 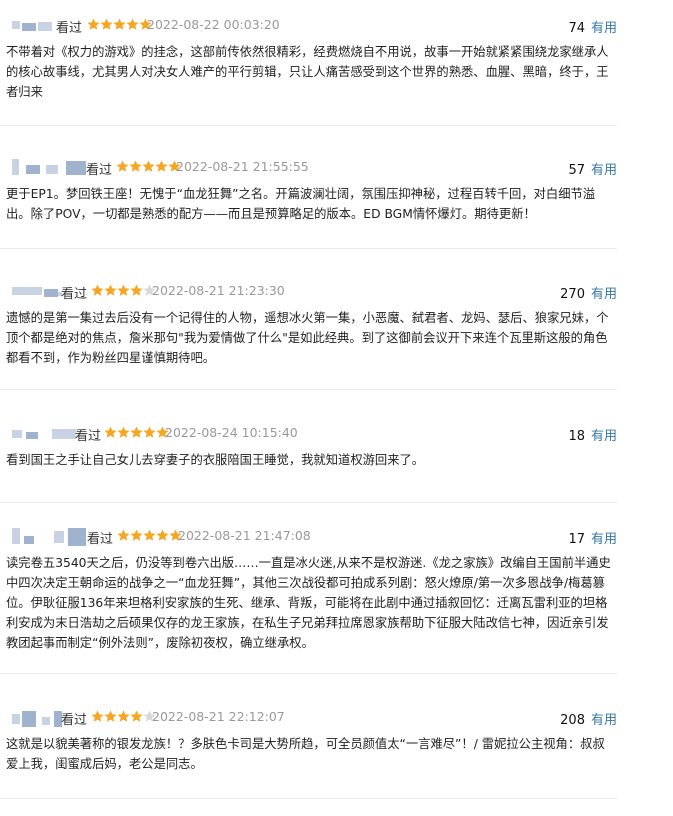 What do you see at coordinates (572, 294) in the screenshot?
I see `vote-count: 270` at bounding box center [572, 294].